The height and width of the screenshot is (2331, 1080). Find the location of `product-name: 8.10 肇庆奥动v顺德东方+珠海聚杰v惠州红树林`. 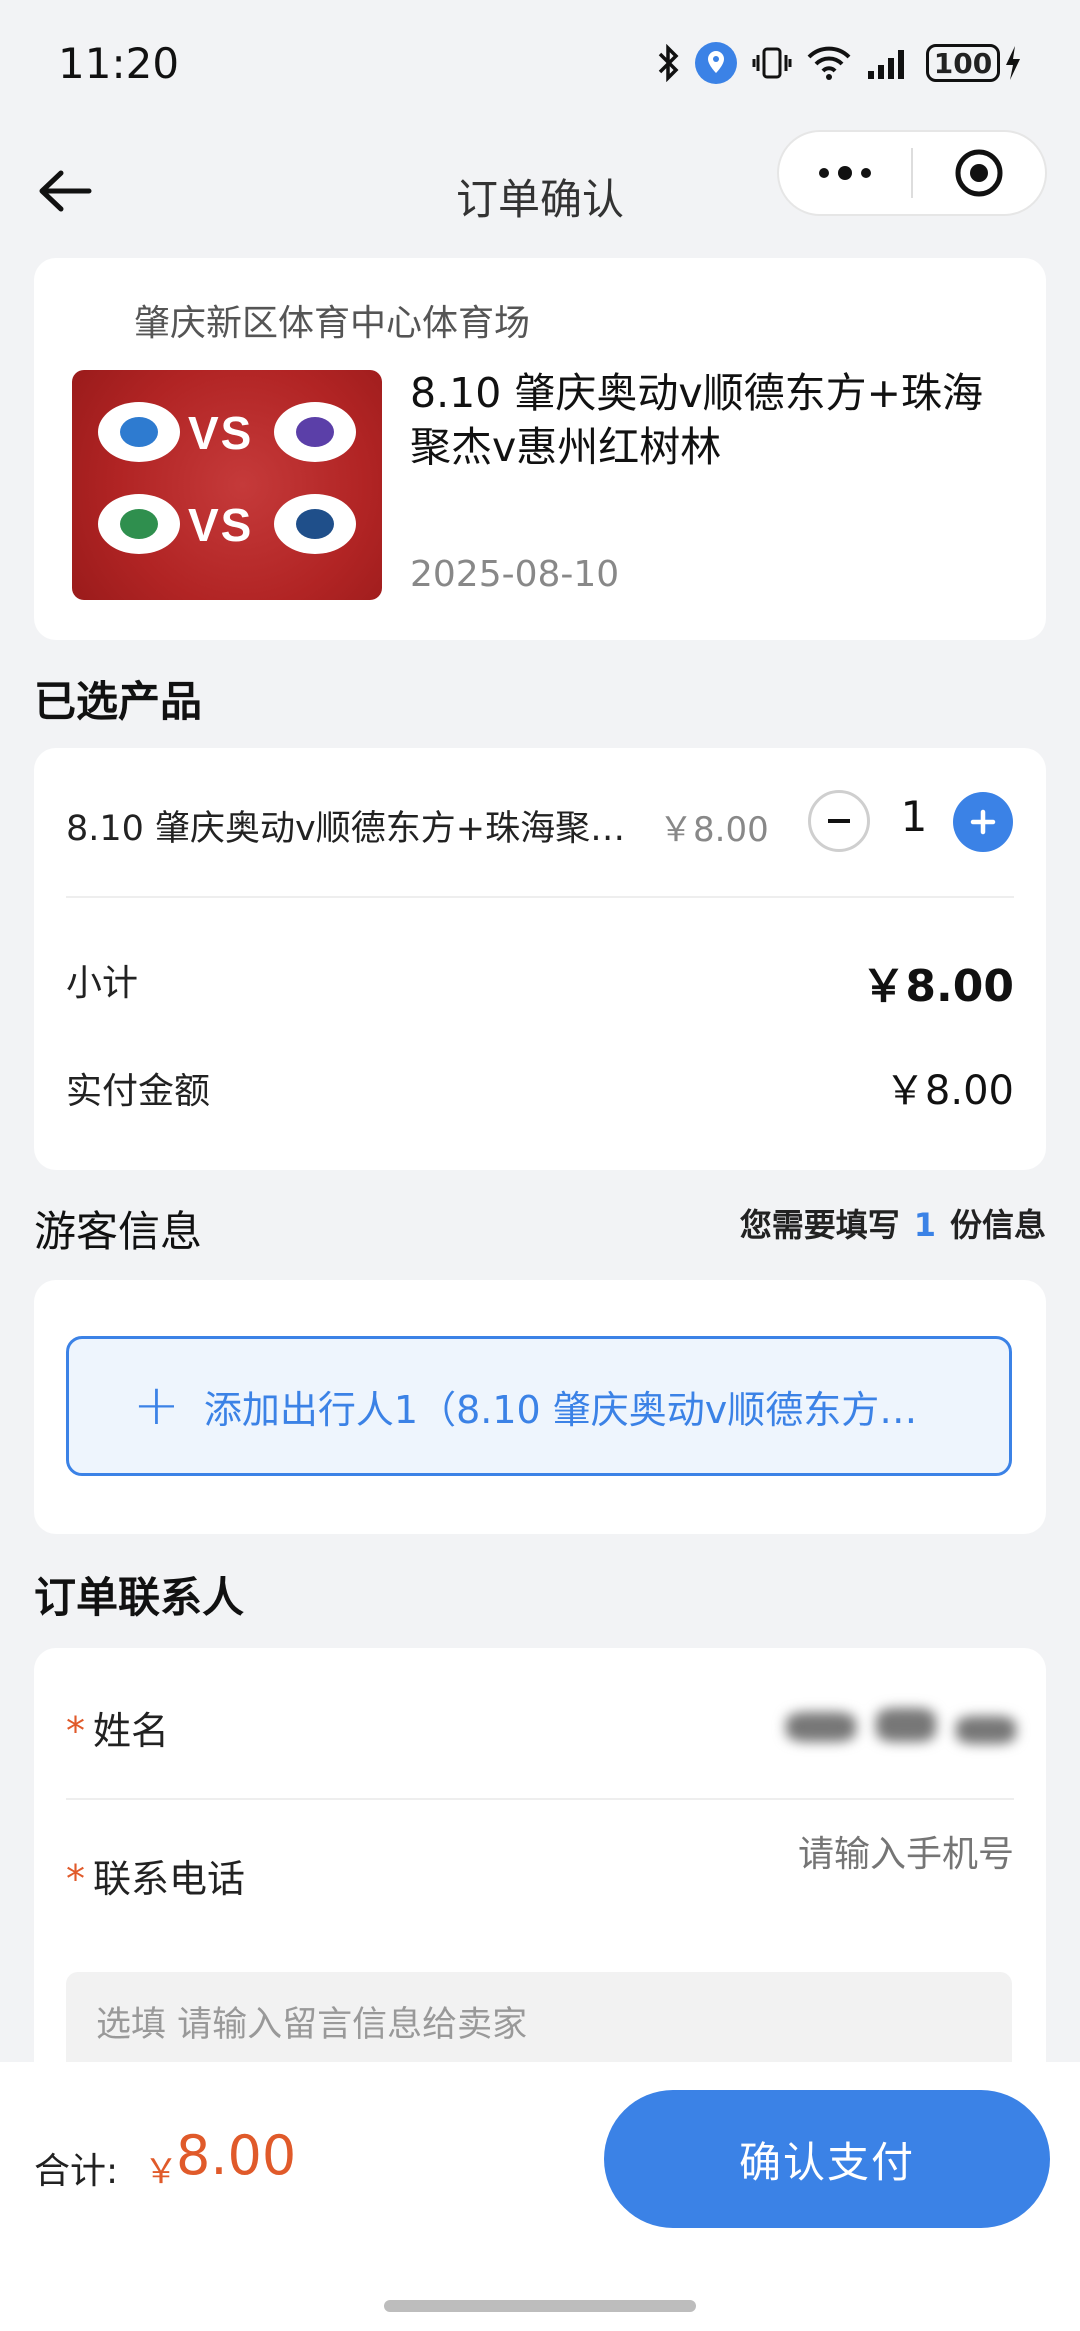

product-name: 8.10 肇庆奥动v顺德东方+珠海聚杰v惠州红树林 is located at coordinates (346, 829).